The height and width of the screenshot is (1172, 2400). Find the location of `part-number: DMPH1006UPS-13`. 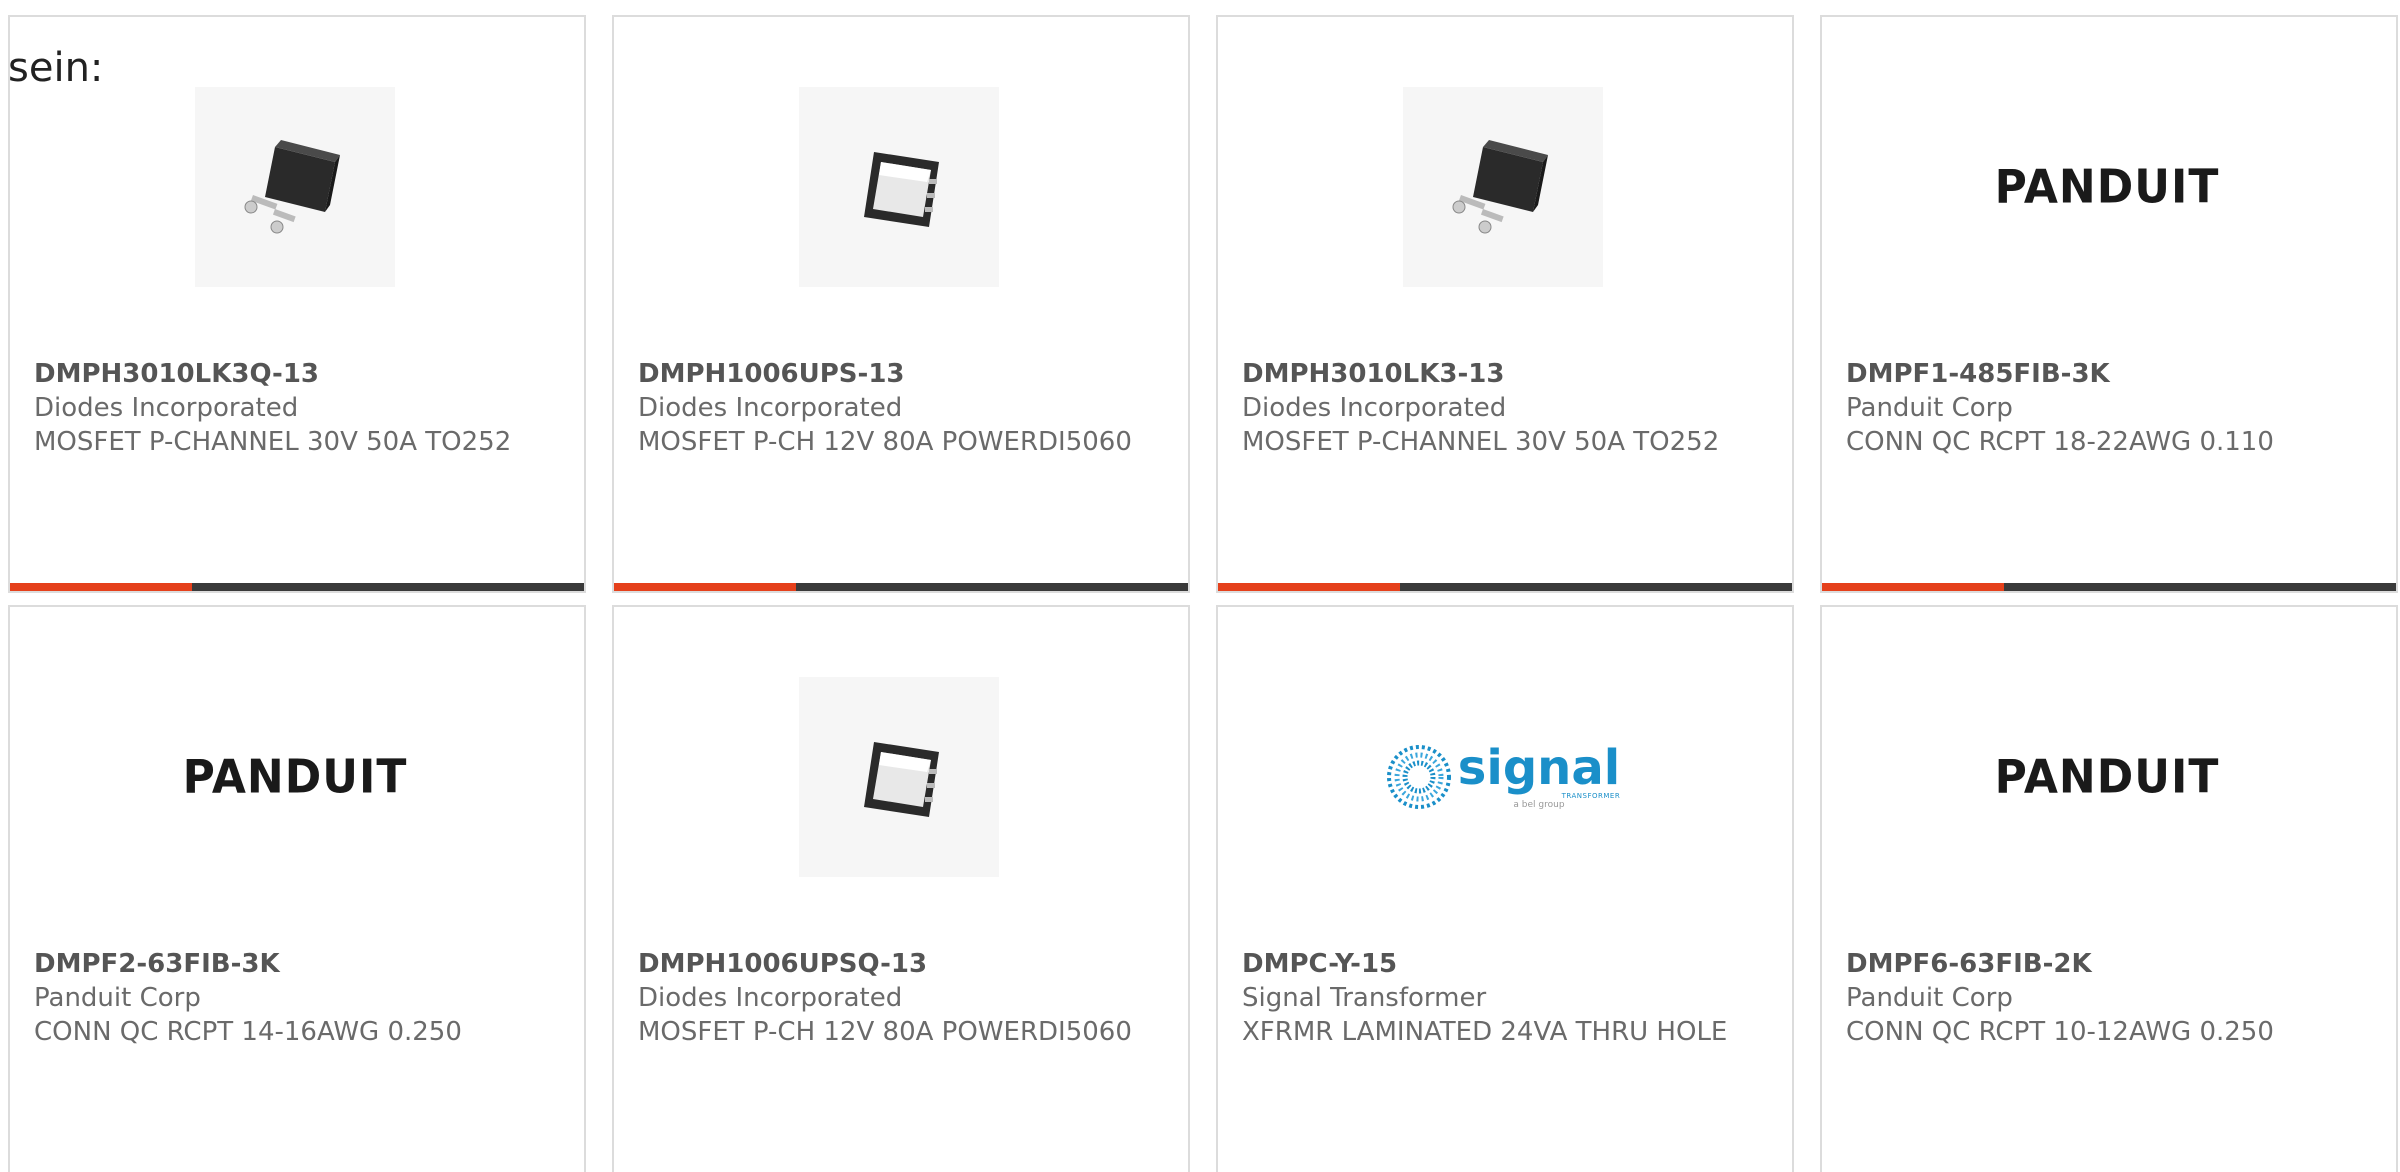

part-number: DMPH1006UPS-13 is located at coordinates (888, 374).